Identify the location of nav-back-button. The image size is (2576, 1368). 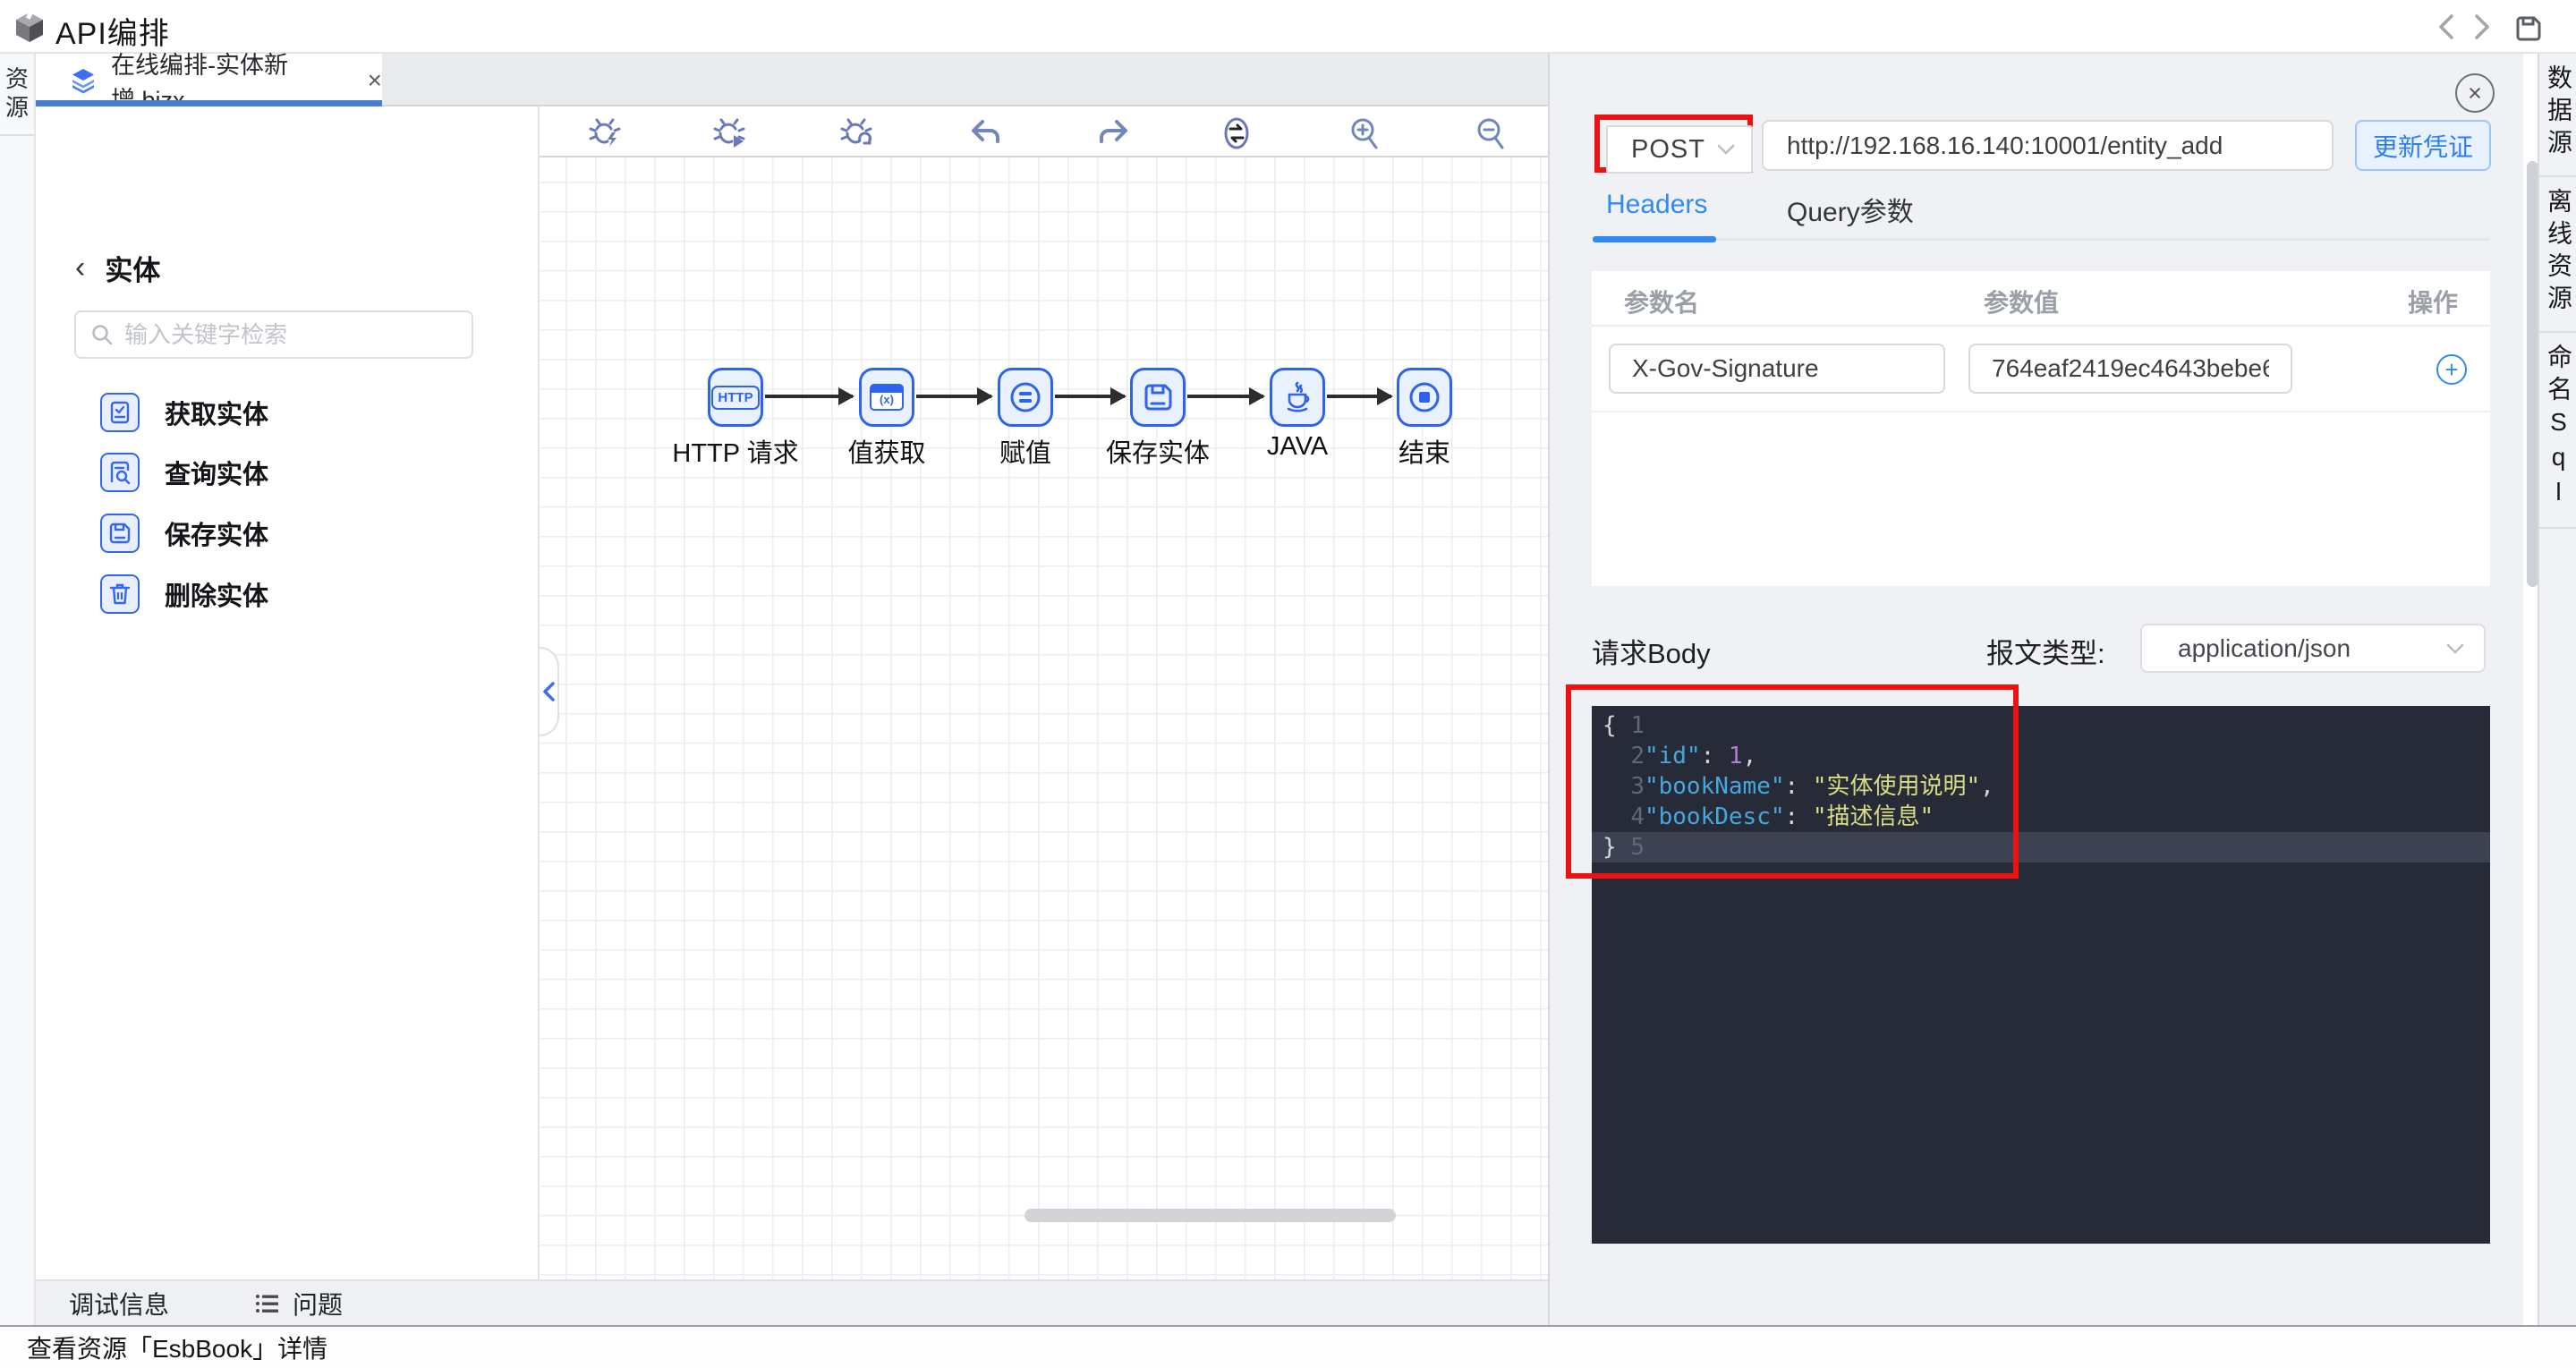
(2446, 27).